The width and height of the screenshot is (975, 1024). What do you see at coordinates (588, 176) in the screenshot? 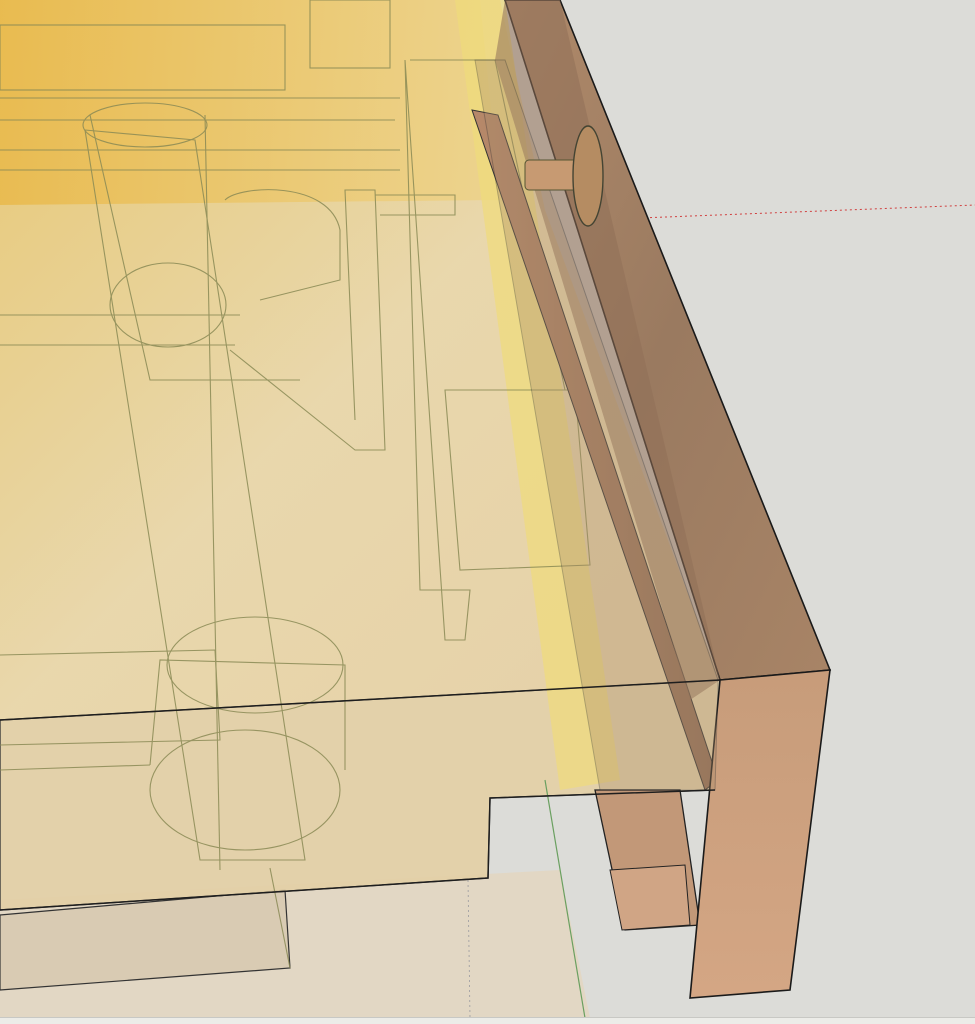
I see `knob-icon` at bounding box center [588, 176].